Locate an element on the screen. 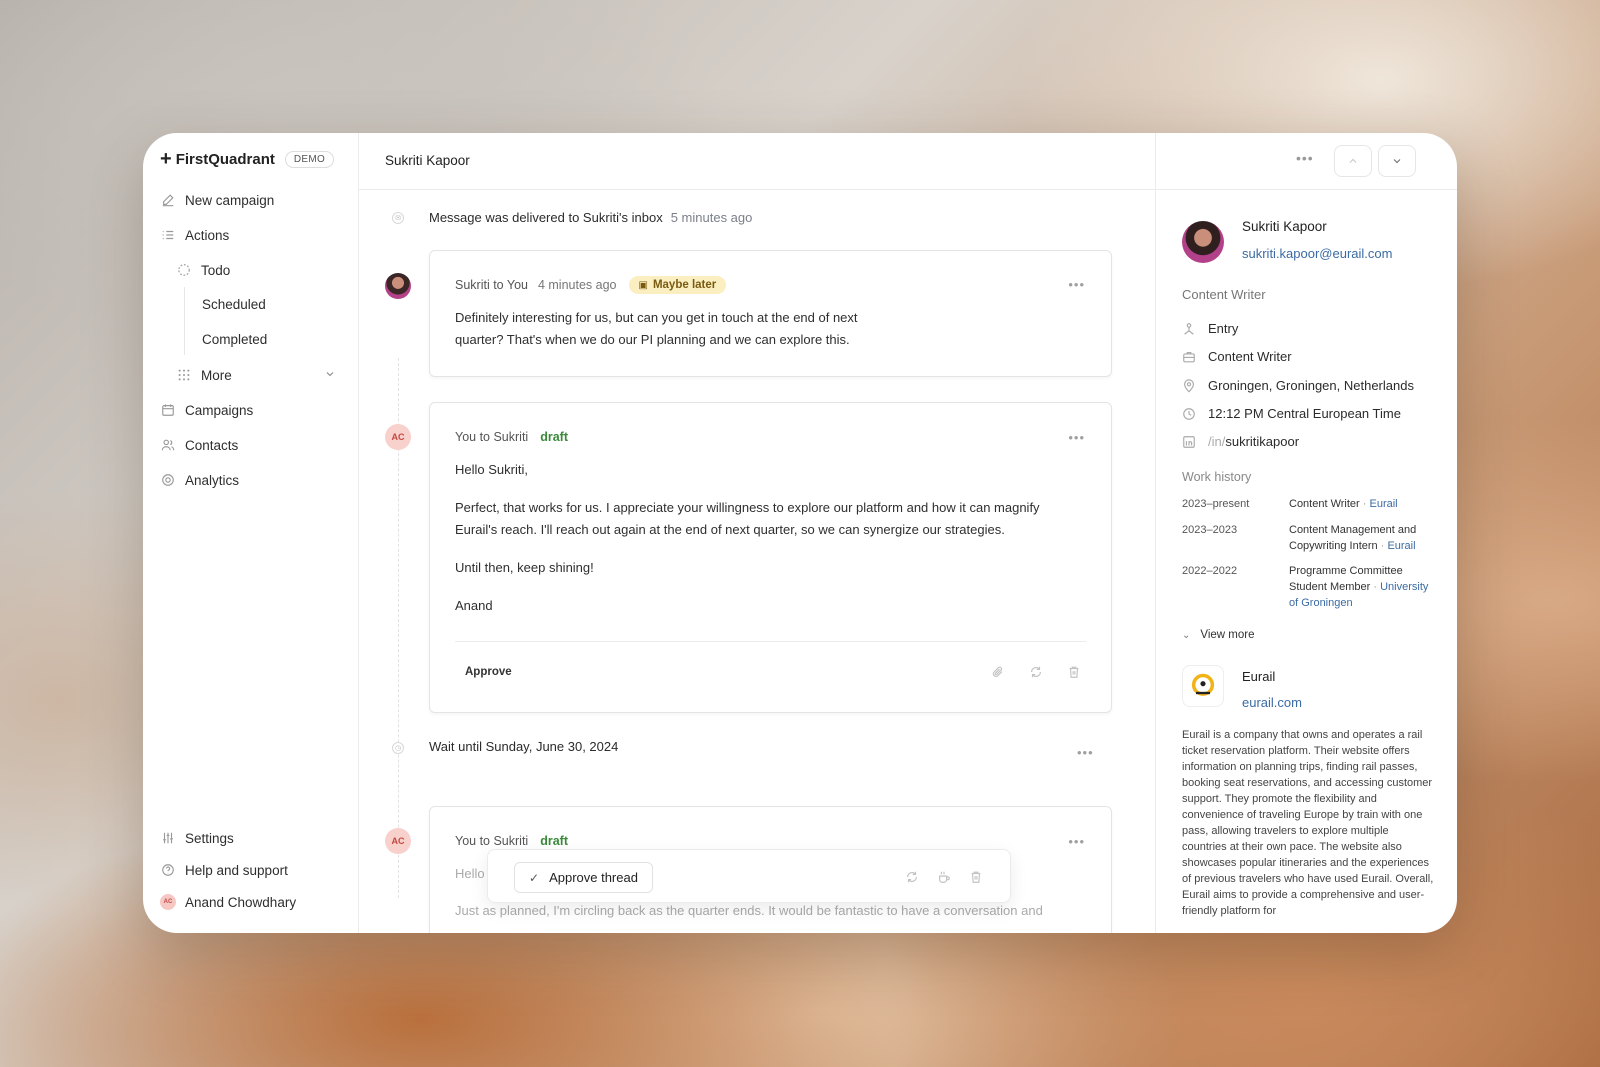 This screenshot has height=1067, width=1600. sidebar-item-label: Contacts is located at coordinates (212, 445).